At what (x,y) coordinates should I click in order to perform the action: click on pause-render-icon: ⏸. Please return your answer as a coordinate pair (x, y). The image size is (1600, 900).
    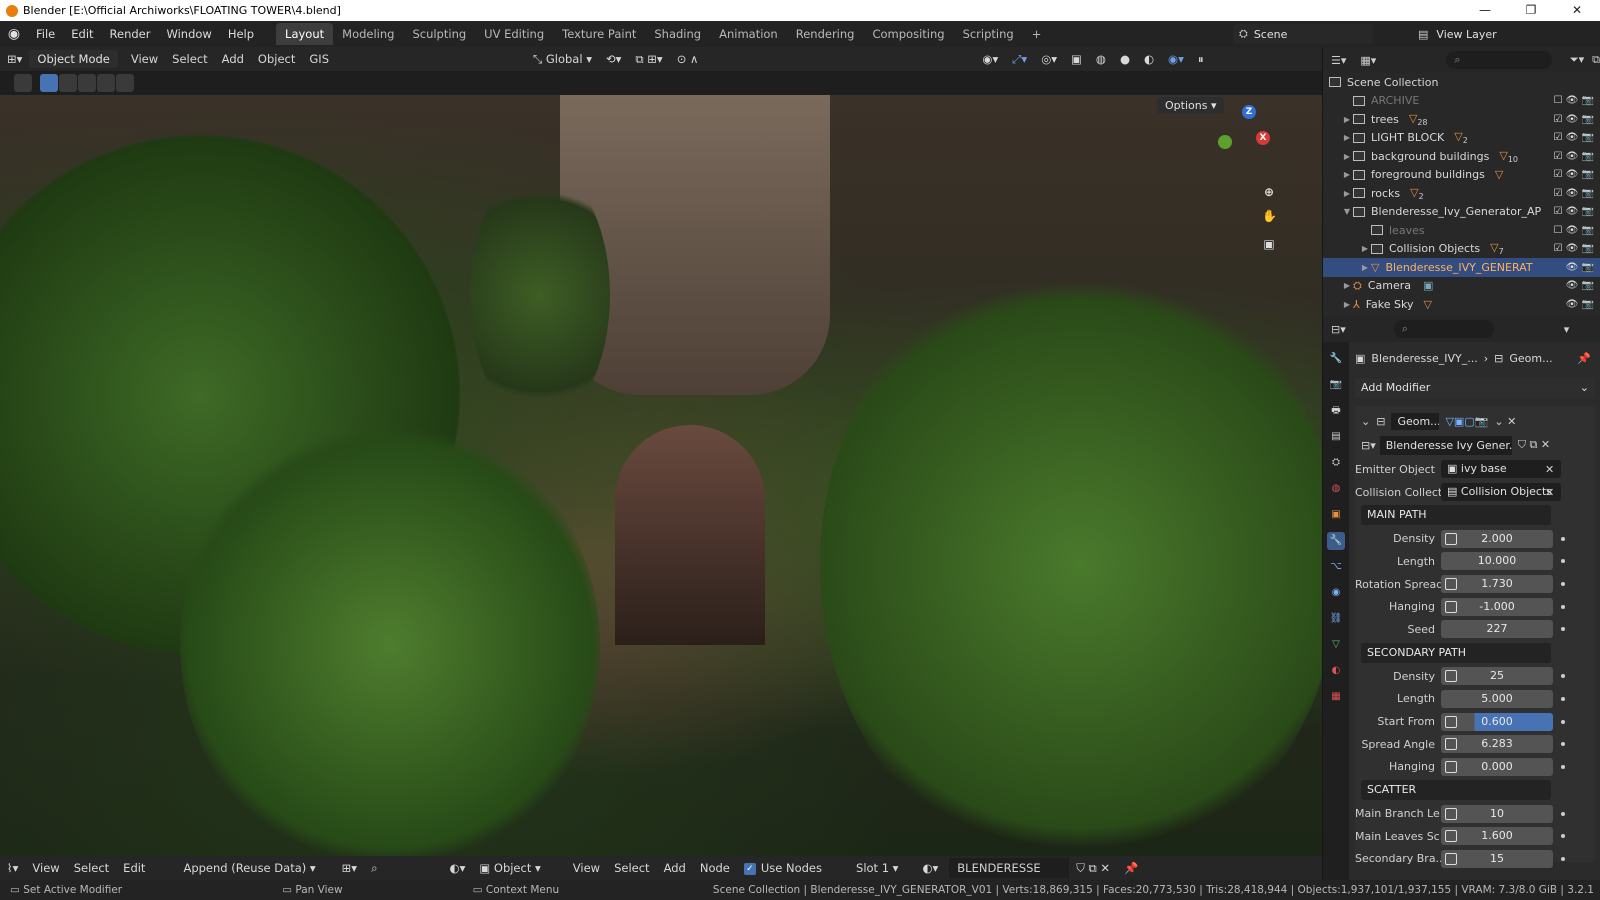
    Looking at the image, I should click on (1201, 59).